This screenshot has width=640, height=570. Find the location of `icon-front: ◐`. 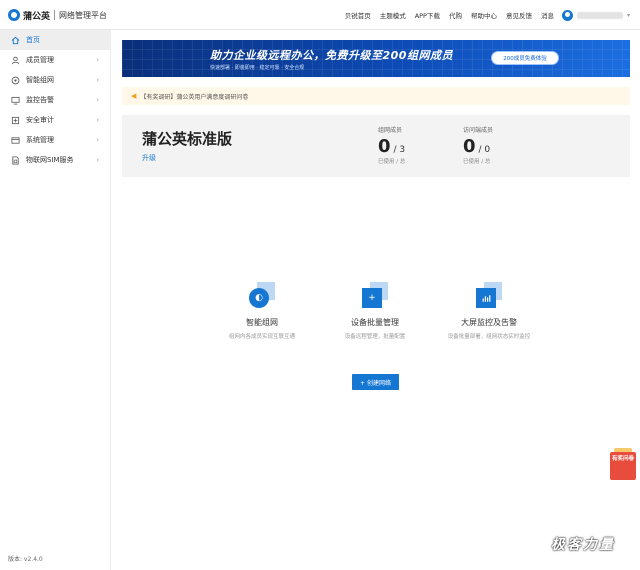

icon-front: ◐ is located at coordinates (259, 298).